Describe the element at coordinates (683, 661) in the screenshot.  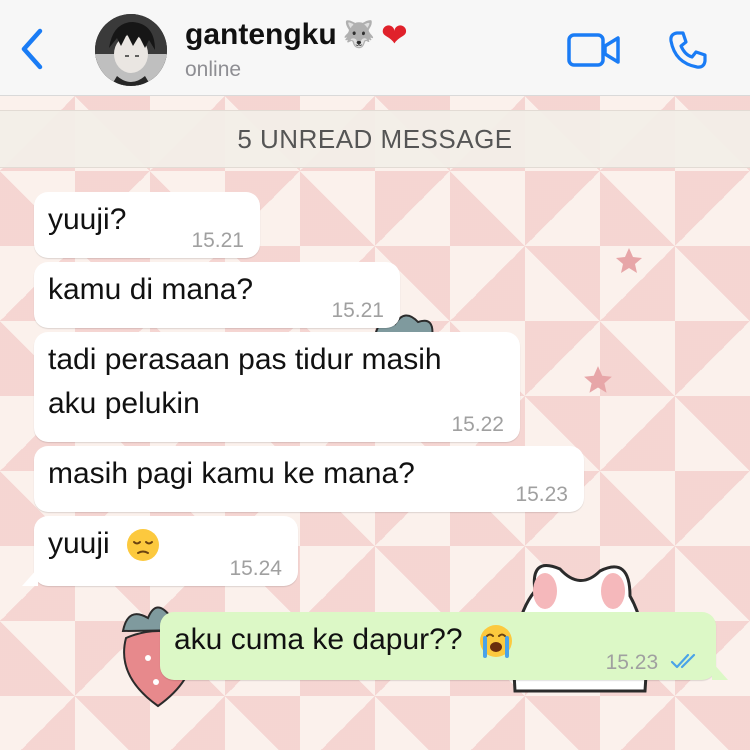
I see `read-receipt-icon` at that location.